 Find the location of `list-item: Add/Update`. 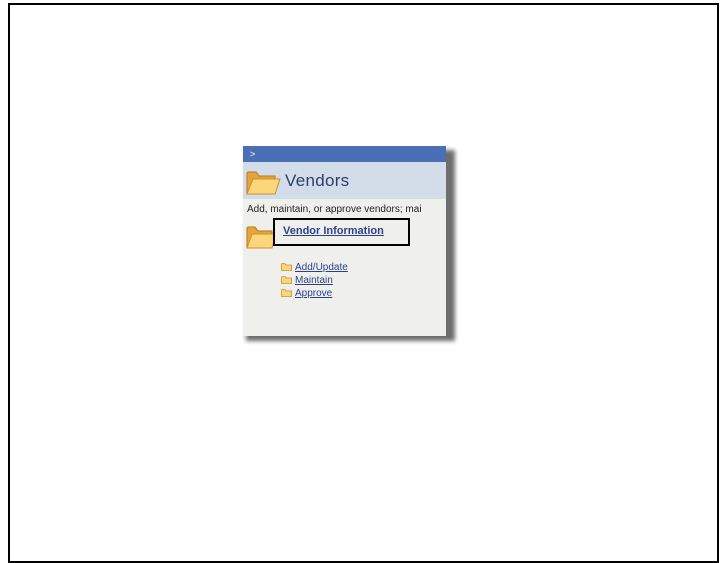

list-item: Add/Update is located at coordinates (314, 267).